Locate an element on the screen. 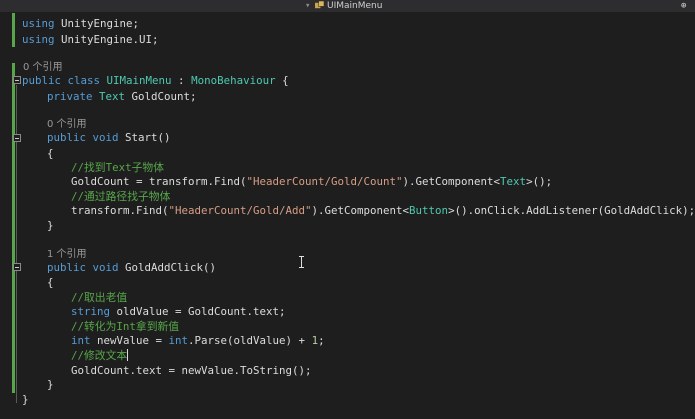 The image size is (695, 419). code-line: int newValue = int.Parse(oldValue) + 1; is located at coordinates (198, 340).